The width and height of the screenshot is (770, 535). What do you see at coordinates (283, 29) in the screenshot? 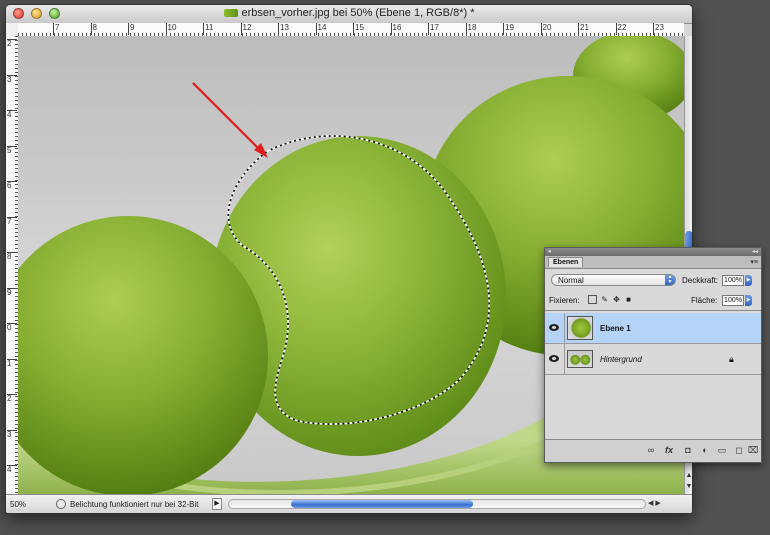
I see `ruler-tick-label: 13` at bounding box center [283, 29].